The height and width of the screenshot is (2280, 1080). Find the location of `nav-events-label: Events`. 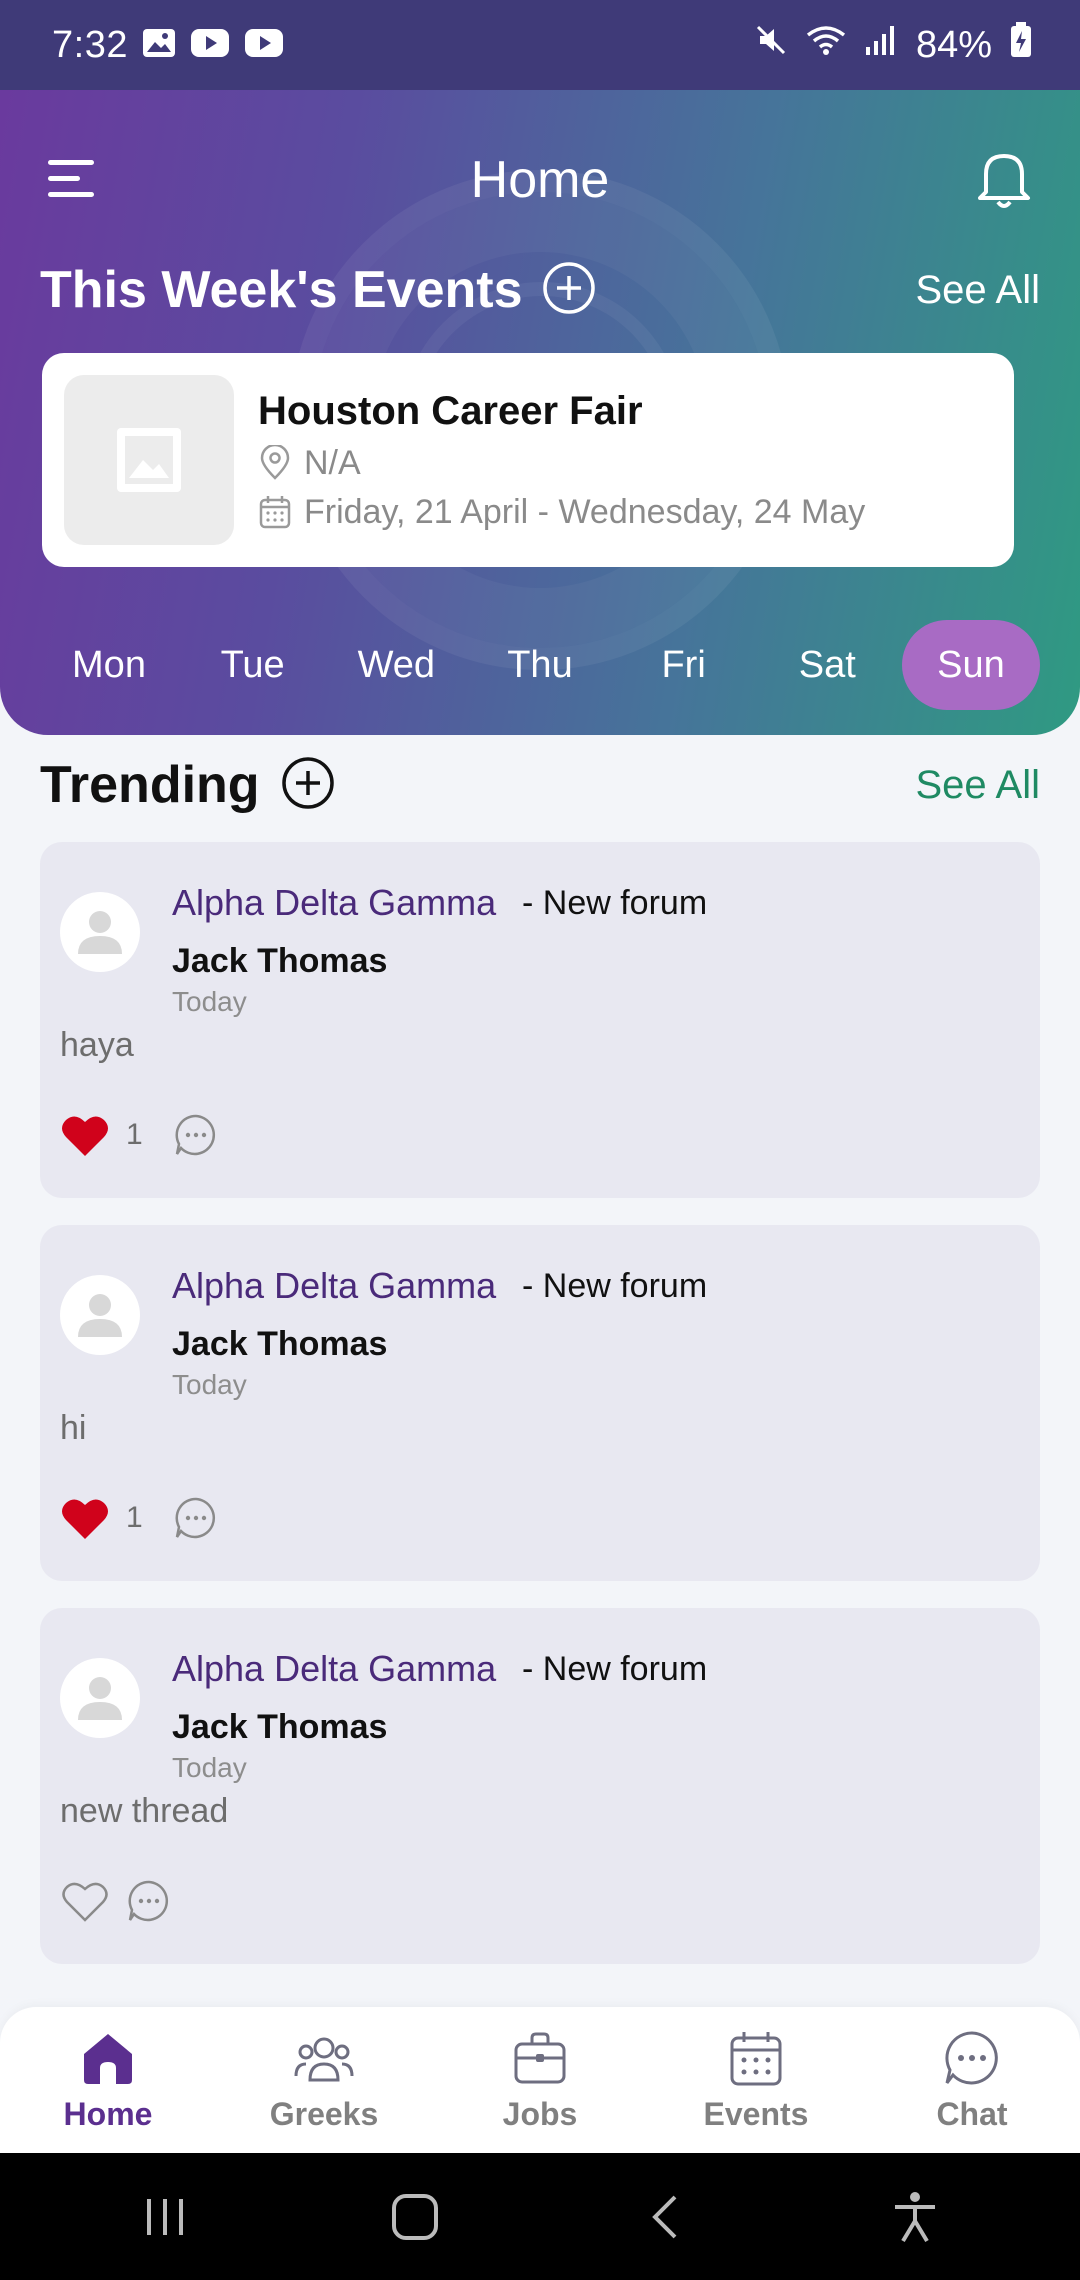

nav-events-label: Events is located at coordinates (756, 2113).